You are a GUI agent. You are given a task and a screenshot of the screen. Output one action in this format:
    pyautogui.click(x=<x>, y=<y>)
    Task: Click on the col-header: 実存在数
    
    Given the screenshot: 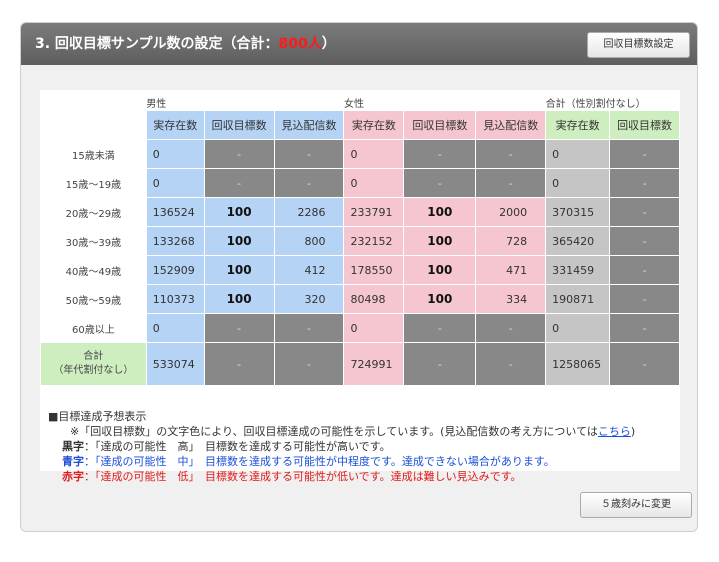 What is the action you would take?
    pyautogui.click(x=374, y=125)
    